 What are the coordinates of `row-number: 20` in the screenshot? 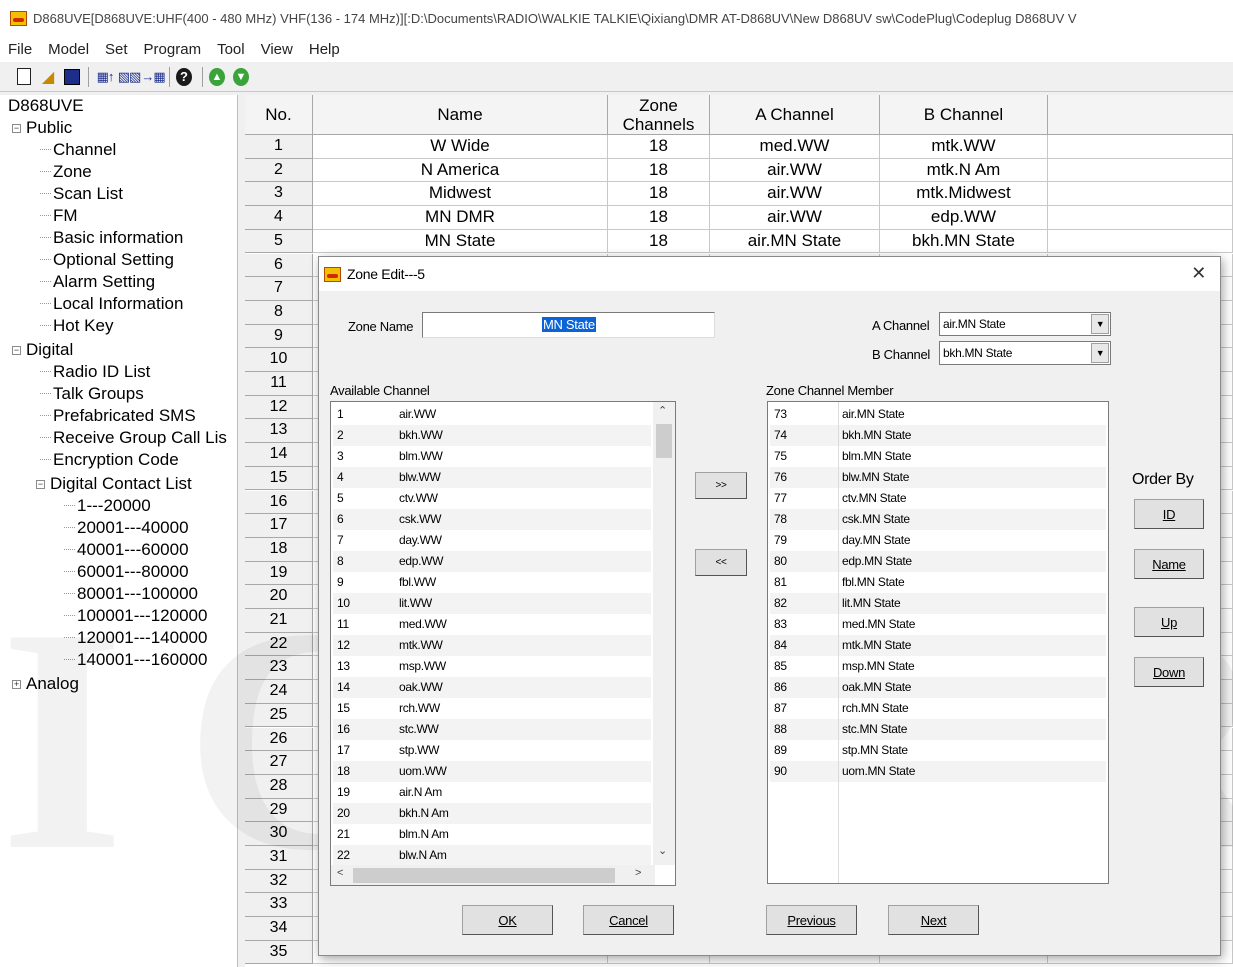 It's located at (279, 597).